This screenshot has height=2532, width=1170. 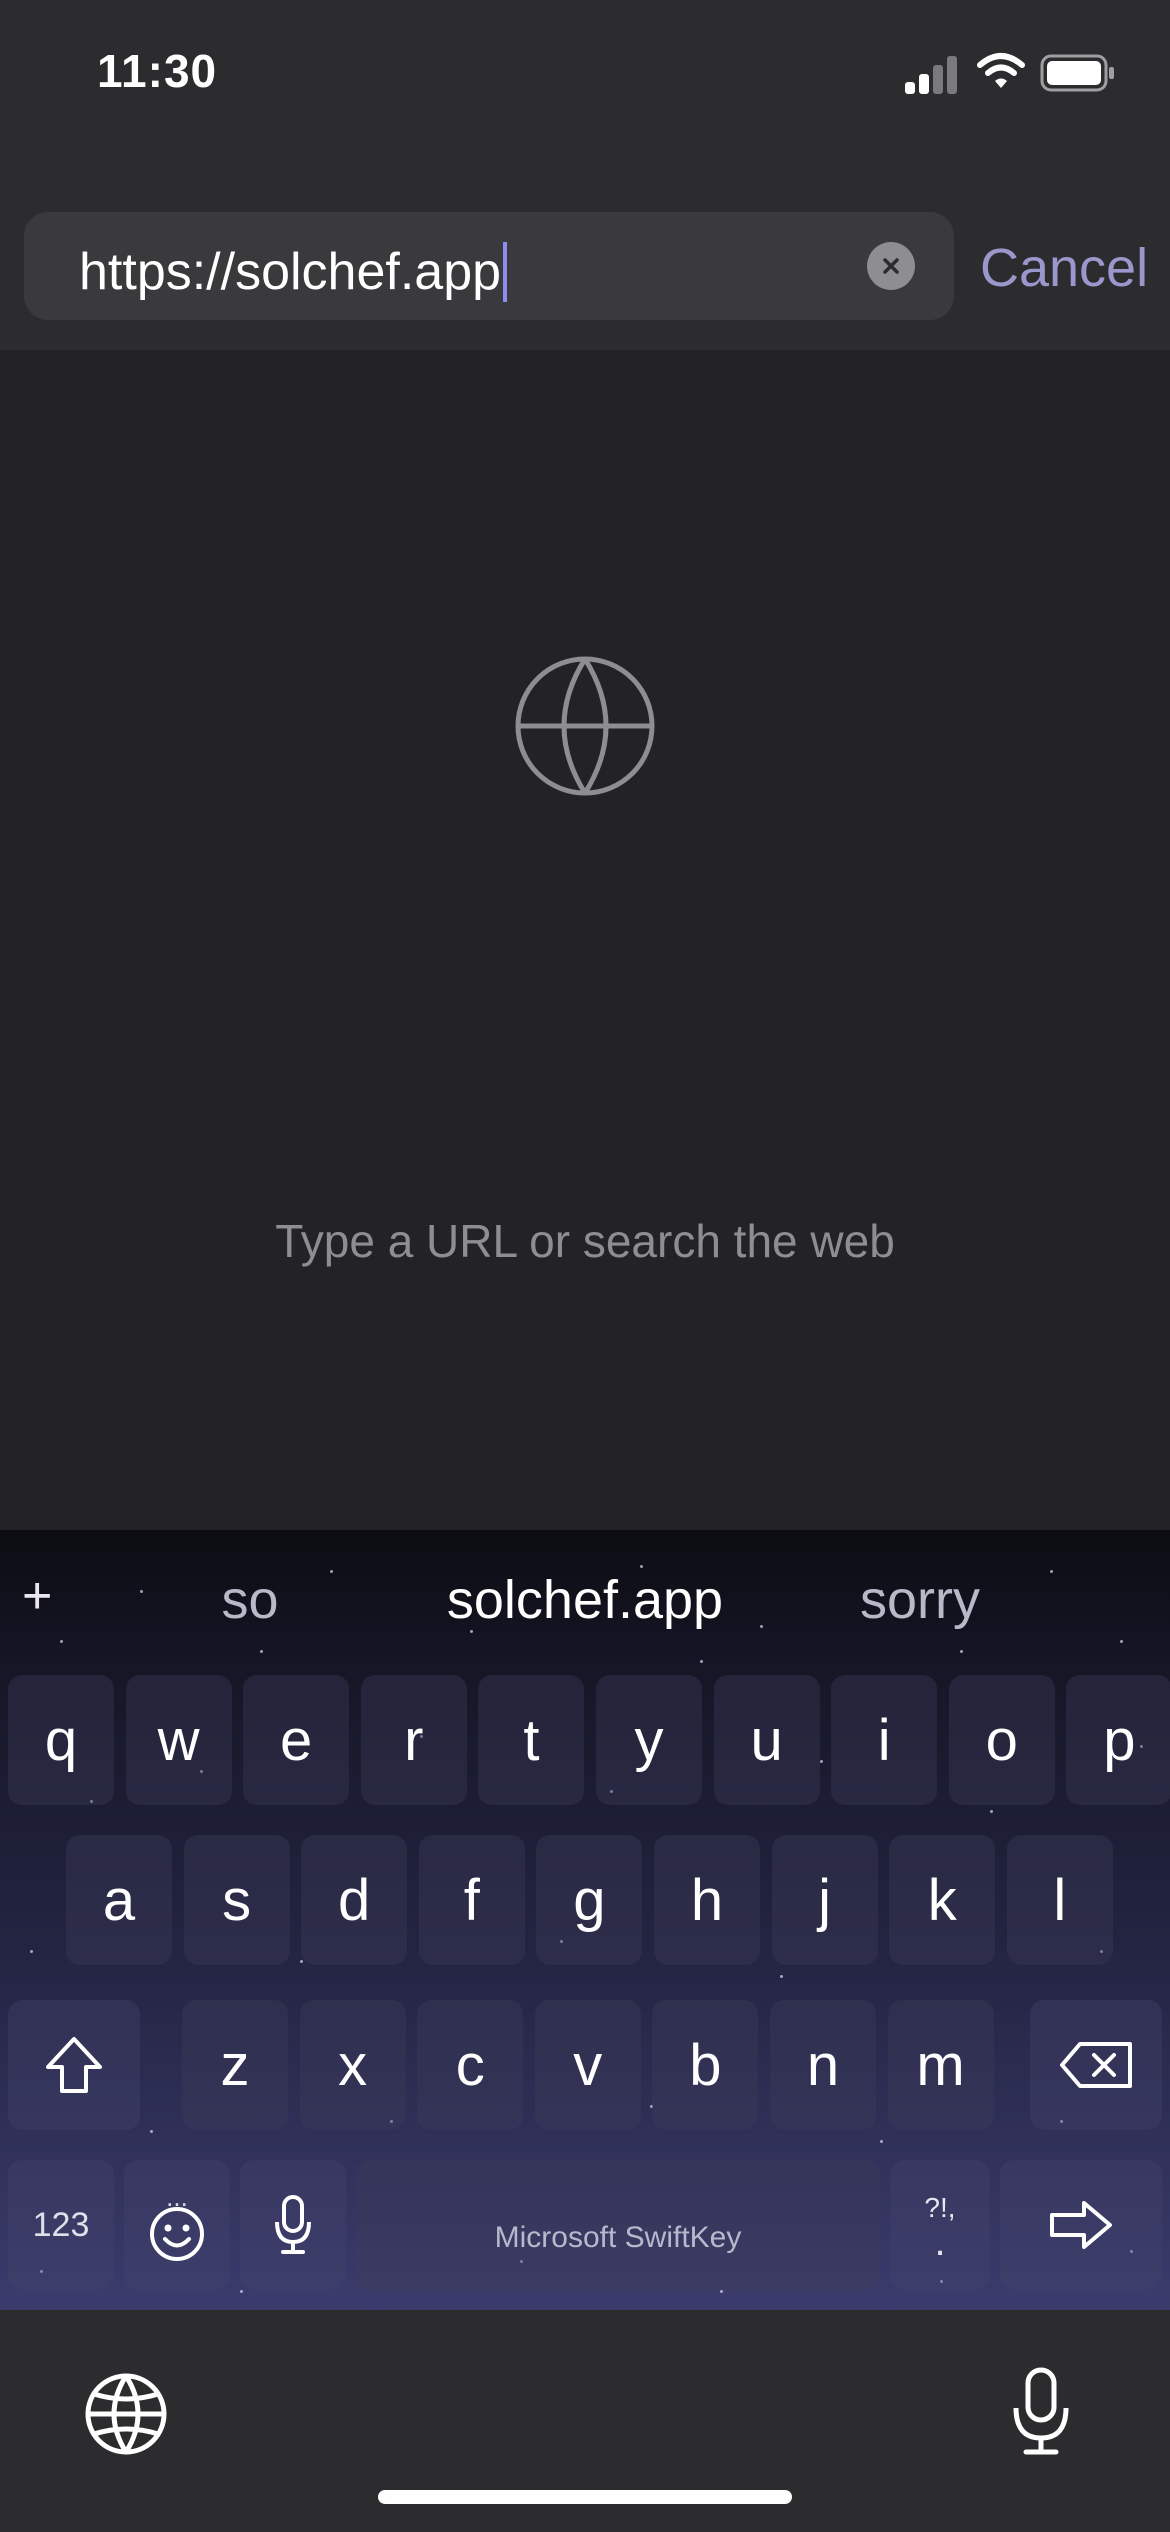 What do you see at coordinates (471, 1900) in the screenshot?
I see `letter-key: f` at bounding box center [471, 1900].